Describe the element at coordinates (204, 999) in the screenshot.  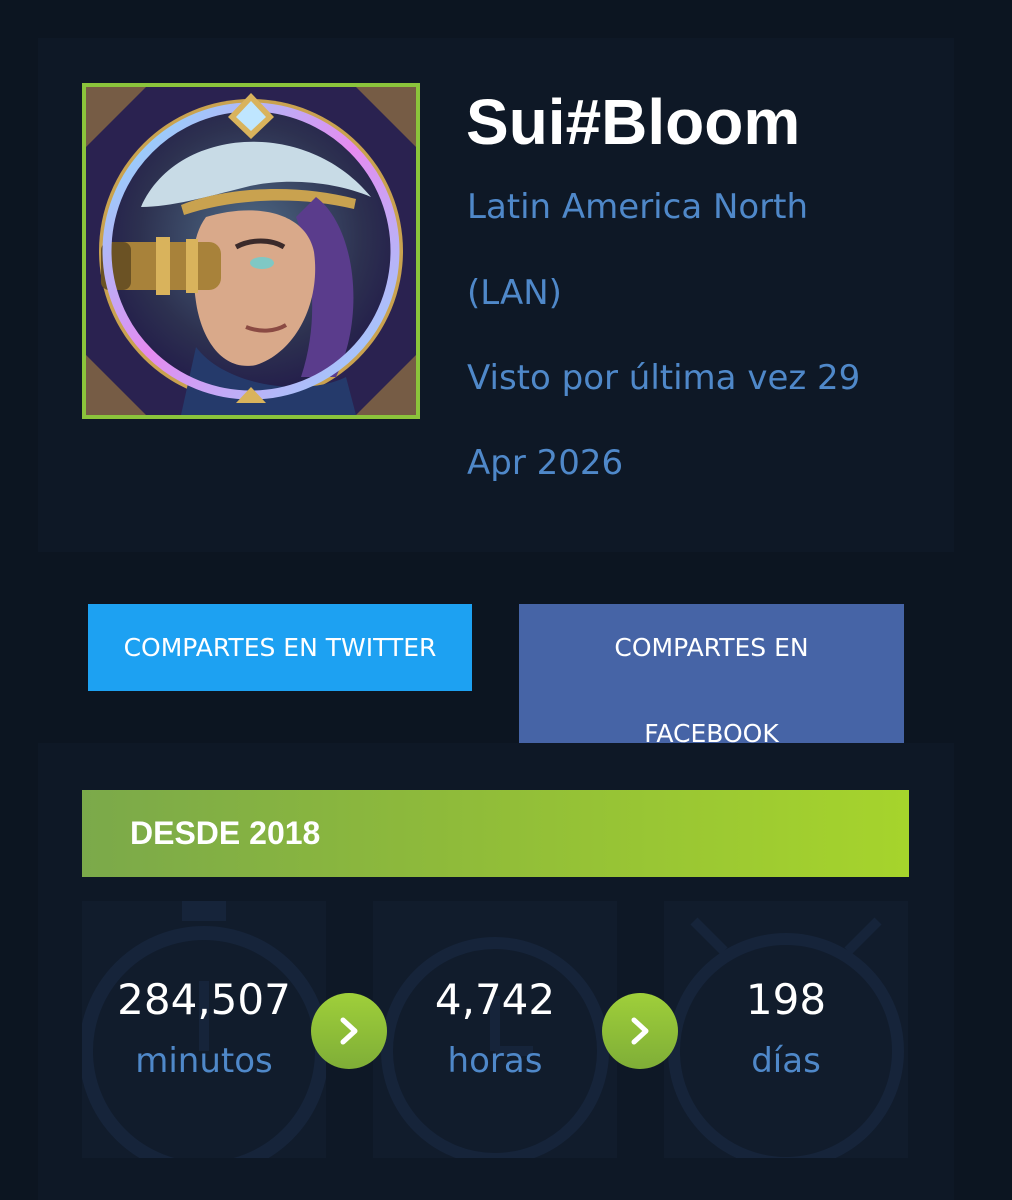
I see `minutes-value: 284,507` at that location.